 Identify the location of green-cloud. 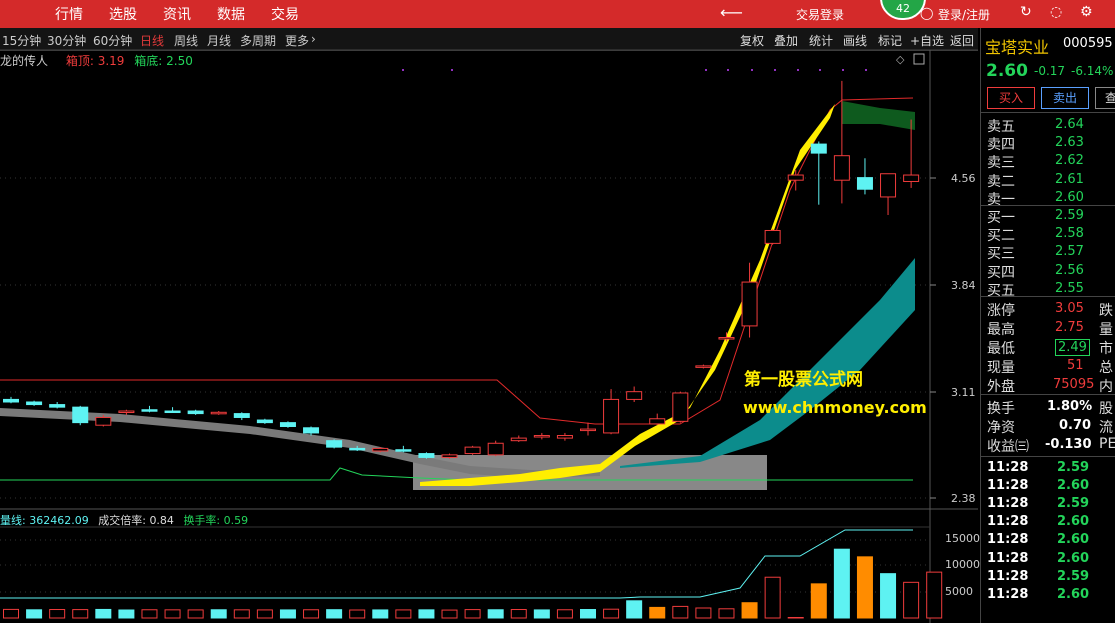
(878, 115).